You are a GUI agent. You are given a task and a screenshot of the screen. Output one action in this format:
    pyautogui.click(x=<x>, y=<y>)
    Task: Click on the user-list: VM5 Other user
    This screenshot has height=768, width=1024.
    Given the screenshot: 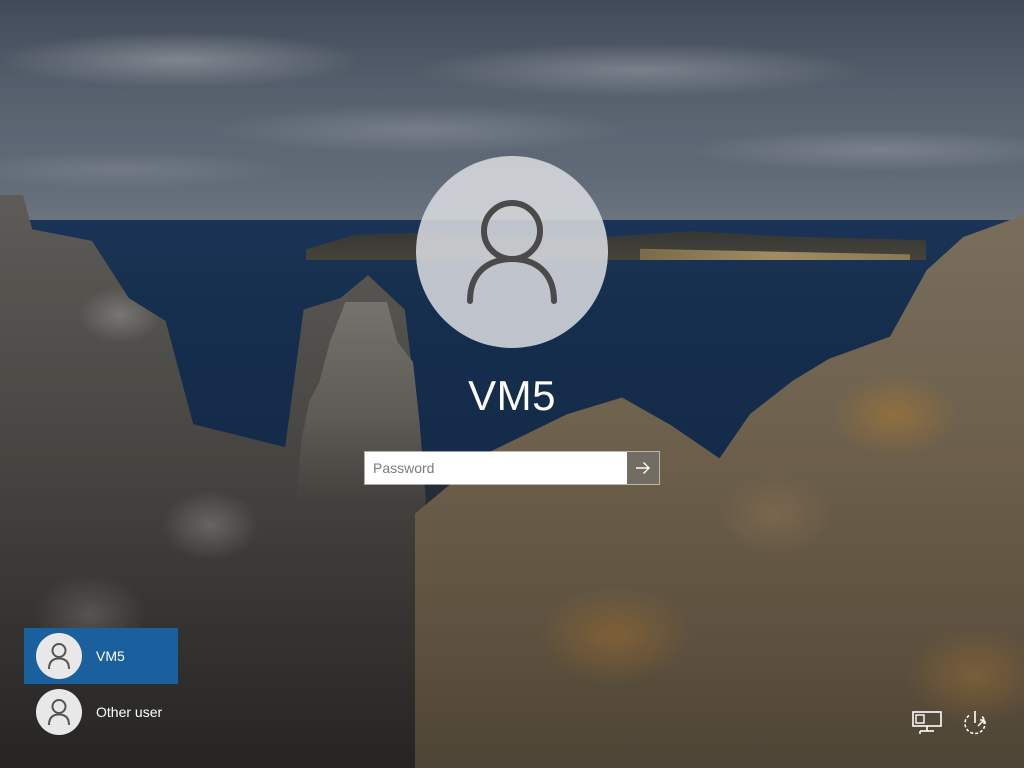 What is the action you would take?
    pyautogui.click(x=102, y=684)
    